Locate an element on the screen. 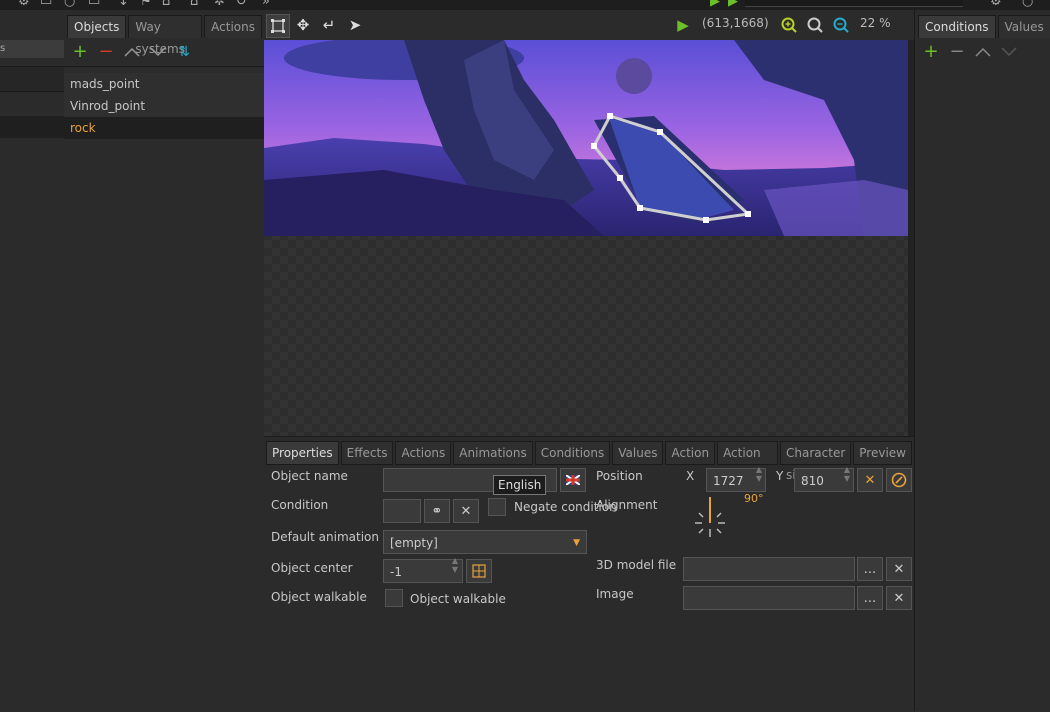 The height and width of the screenshot is (712, 1050). tab-animations: Animations is located at coordinates (493, 453).